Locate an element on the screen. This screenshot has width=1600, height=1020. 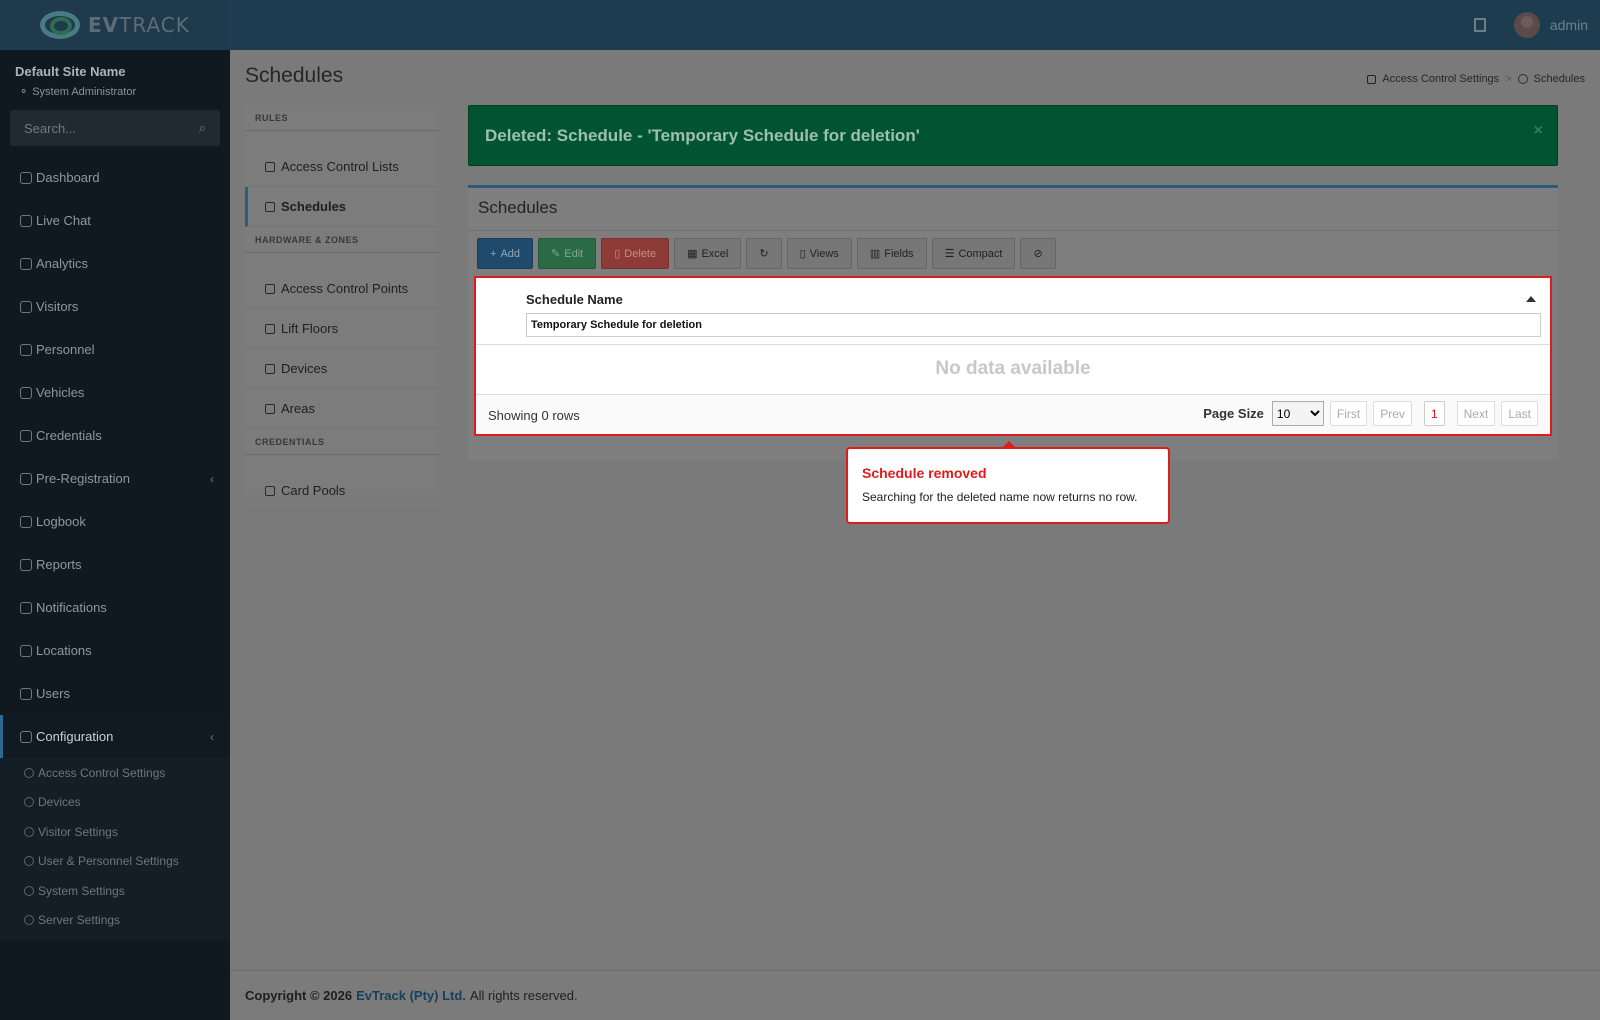
elevator-icon is located at coordinates (270, 328).